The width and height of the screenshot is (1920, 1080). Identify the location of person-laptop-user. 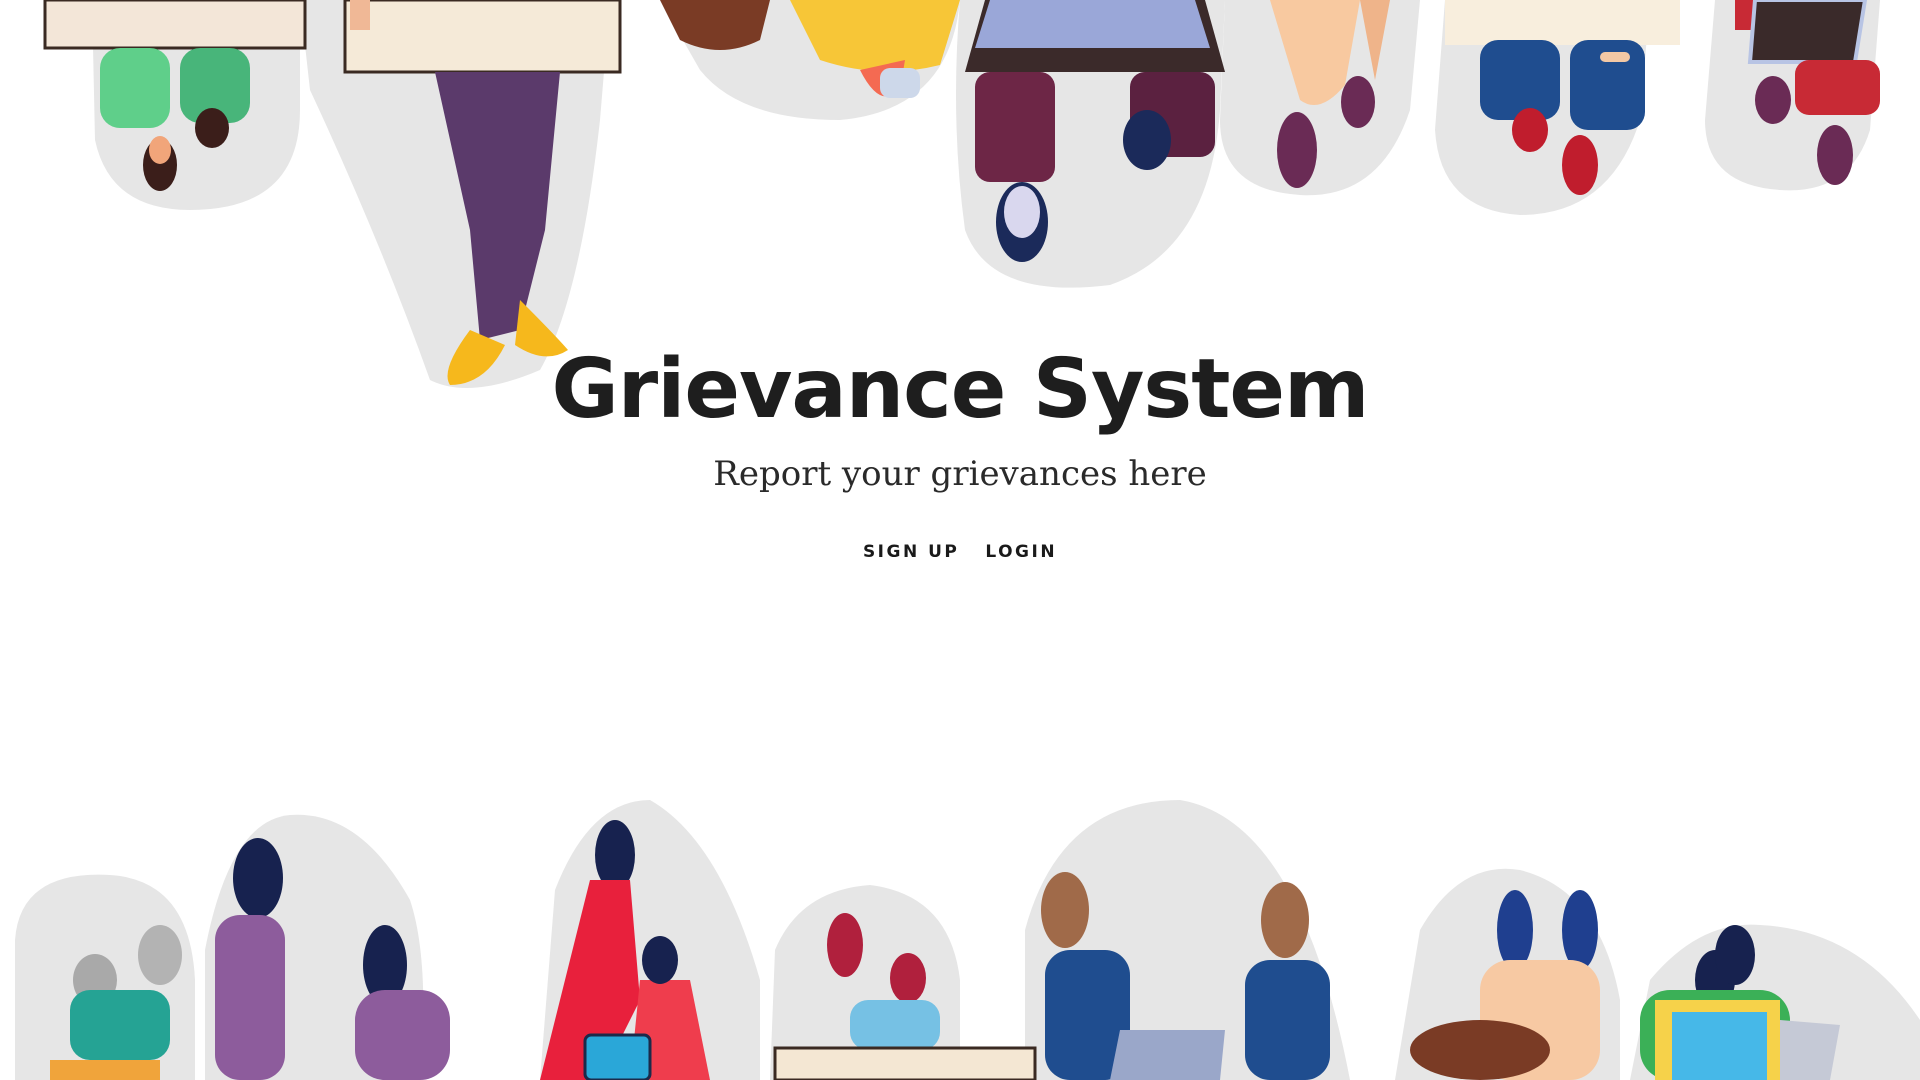
(1095, 131).